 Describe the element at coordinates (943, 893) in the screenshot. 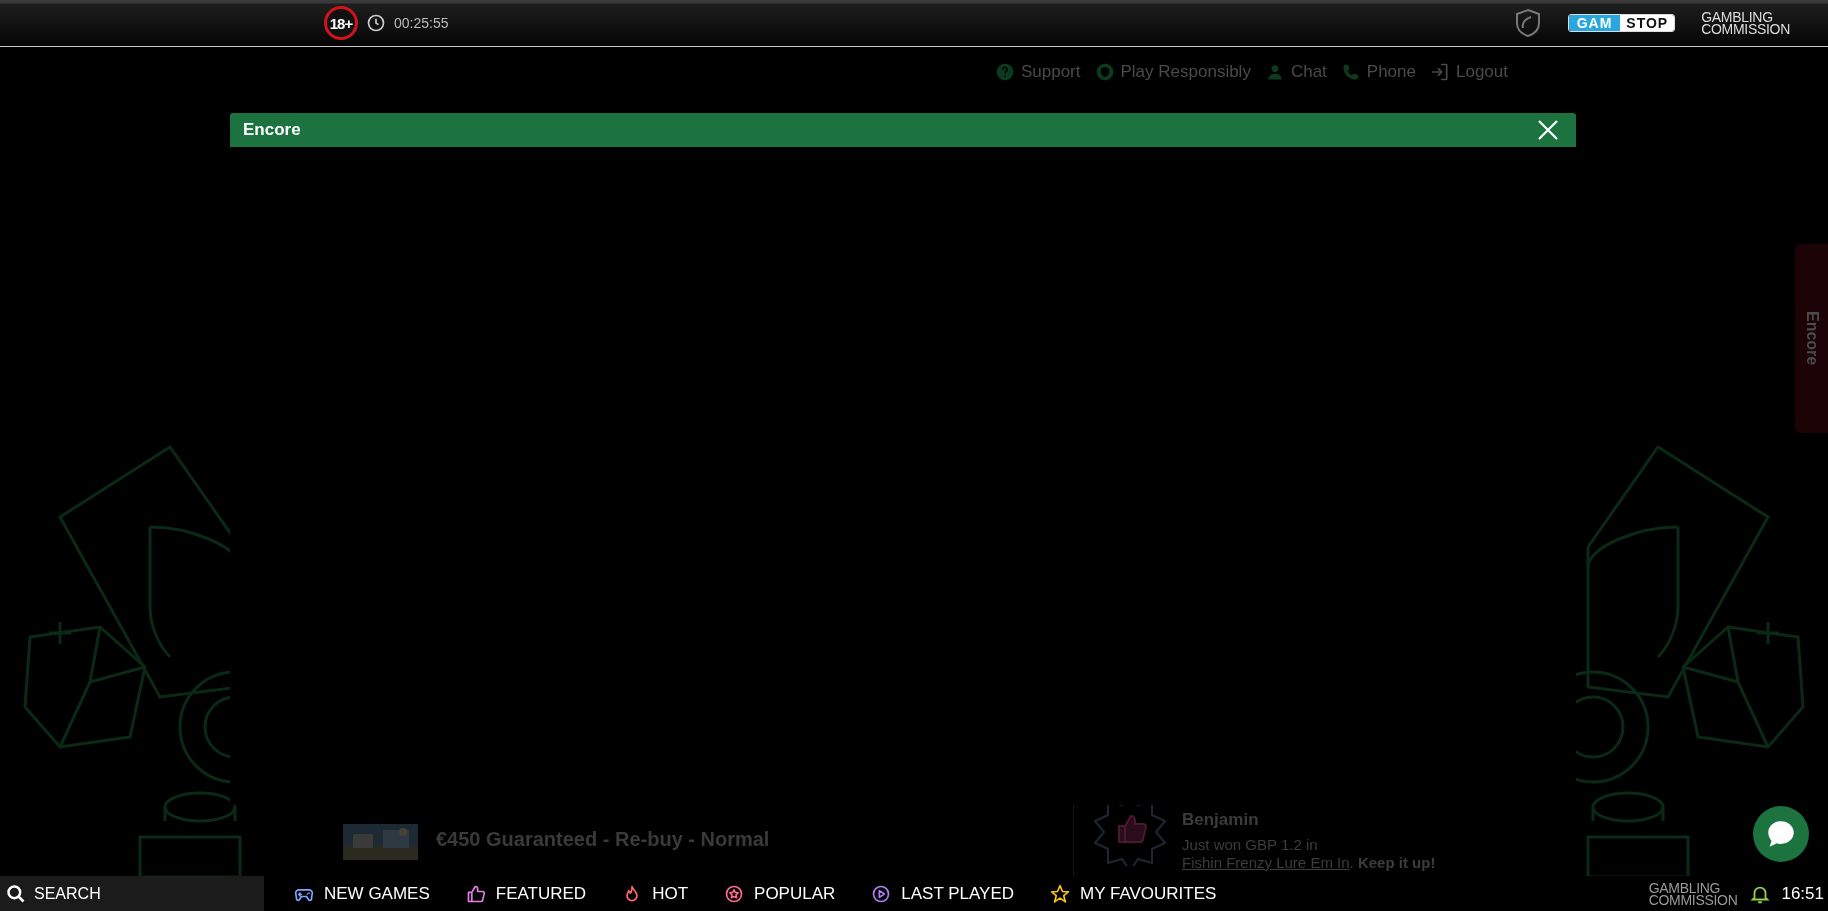

I see `nav-item: LAST PLAYED` at that location.